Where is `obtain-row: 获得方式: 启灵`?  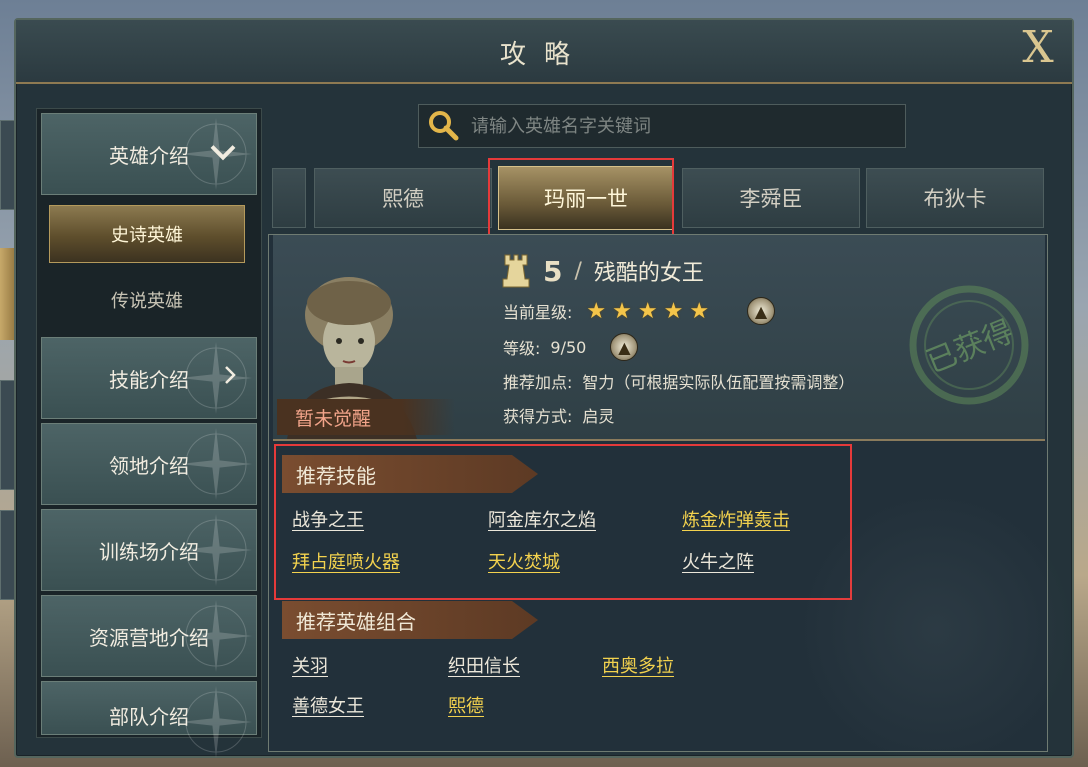
obtain-row: 获得方式: 启灵 is located at coordinates (558, 415).